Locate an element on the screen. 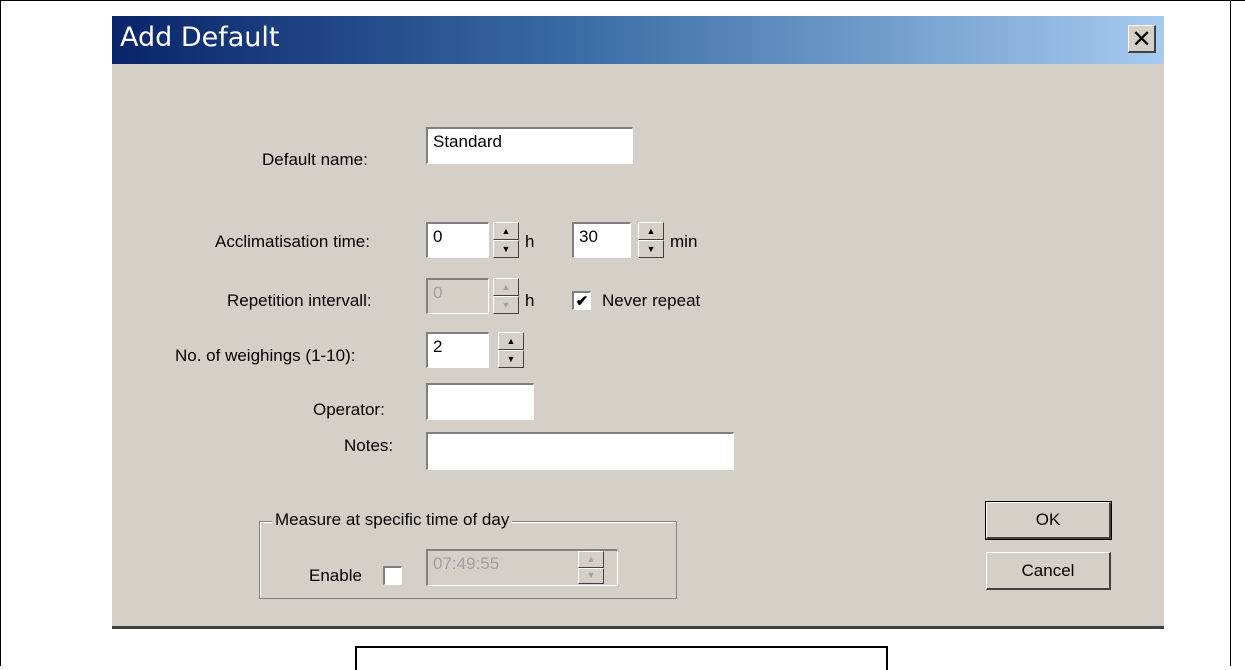 This screenshot has width=1245, height=670. repetition-spinner: ▲ ▼ is located at coordinates (506, 296).